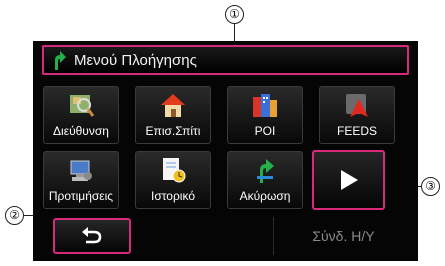  What do you see at coordinates (225, 60) in the screenshot?
I see `title-bar: Μενού Πλοήγησης` at bounding box center [225, 60].